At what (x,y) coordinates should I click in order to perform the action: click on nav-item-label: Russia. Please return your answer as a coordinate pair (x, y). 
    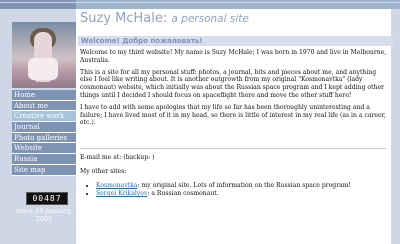
    Looking at the image, I should click on (26, 159).